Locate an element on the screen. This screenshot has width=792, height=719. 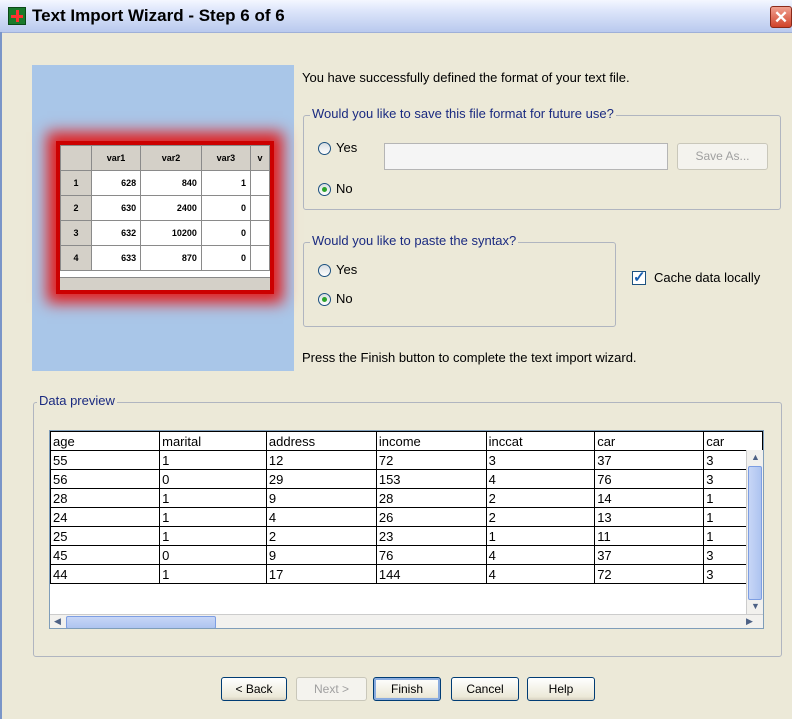
scroll-up-icon: ▲ is located at coordinates (755, 457).